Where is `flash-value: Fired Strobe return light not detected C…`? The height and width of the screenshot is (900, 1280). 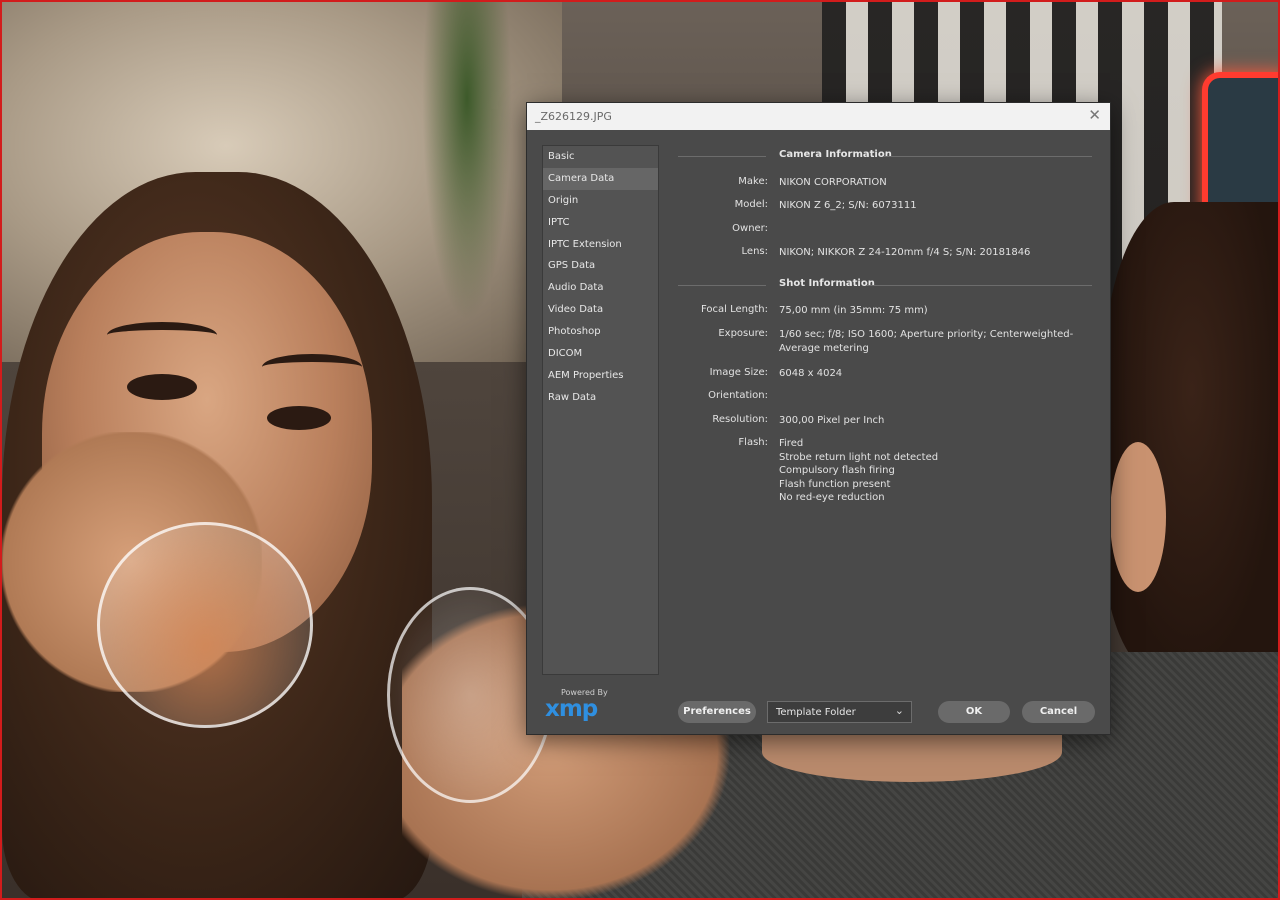 flash-value: Fired Strobe return light not detected C… is located at coordinates (929, 471).